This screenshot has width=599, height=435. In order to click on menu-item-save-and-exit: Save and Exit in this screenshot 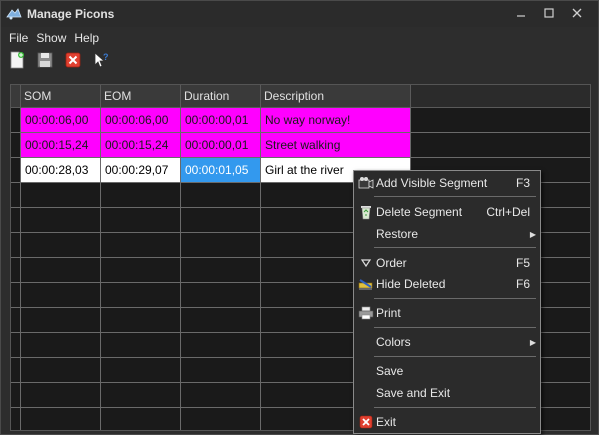, I will do `click(447, 393)`.